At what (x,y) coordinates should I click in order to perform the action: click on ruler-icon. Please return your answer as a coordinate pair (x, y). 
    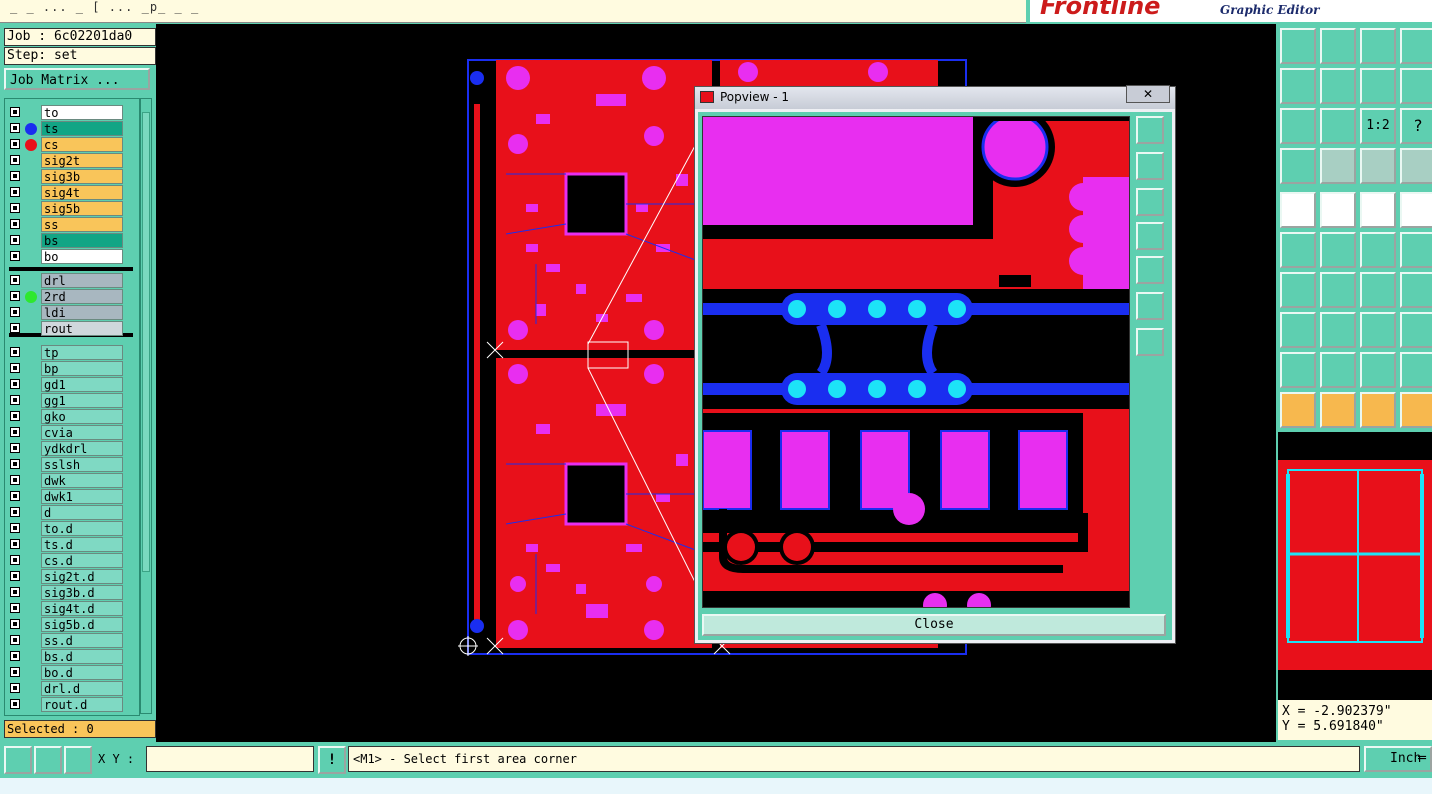
    Looking at the image, I should click on (1378, 210).